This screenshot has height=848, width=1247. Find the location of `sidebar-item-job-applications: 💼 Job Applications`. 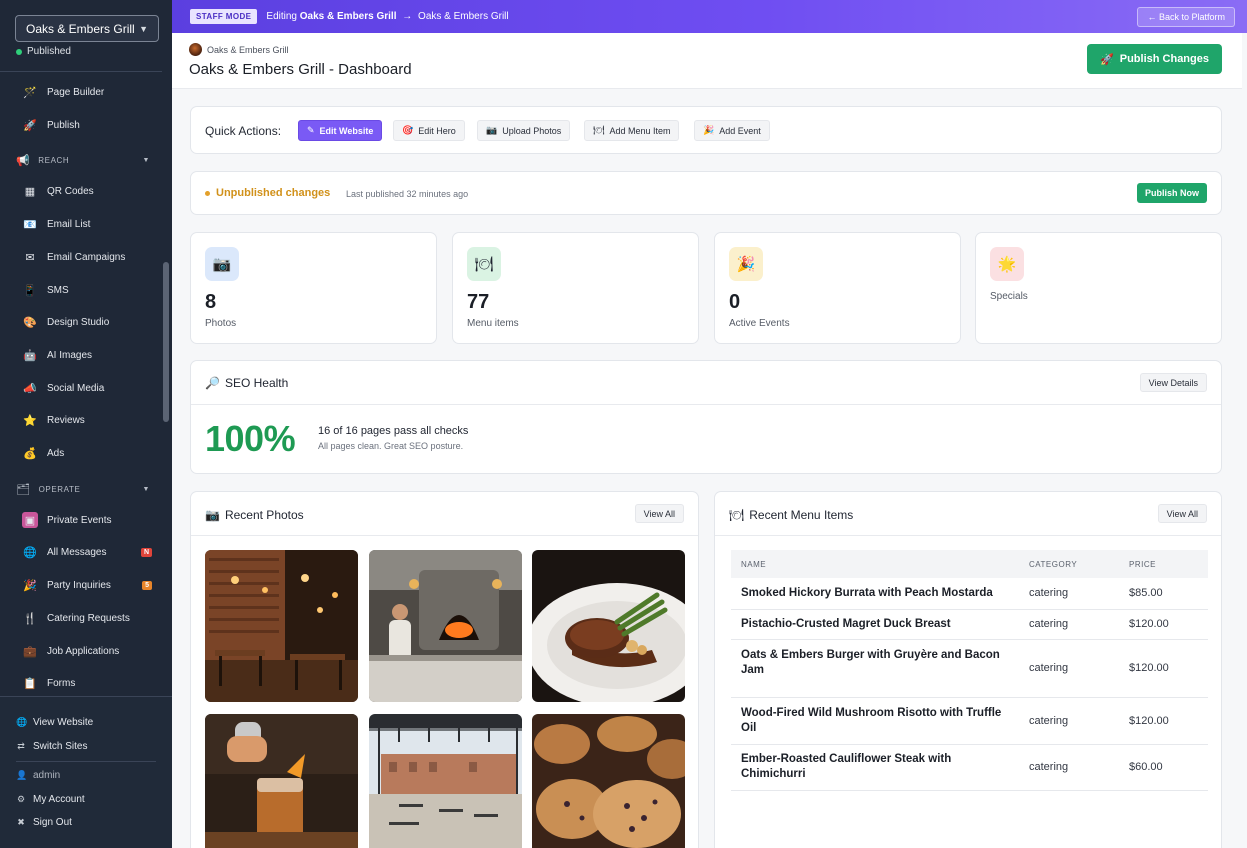

sidebar-item-job-applications: 💼 Job Applications is located at coordinates (87, 651).